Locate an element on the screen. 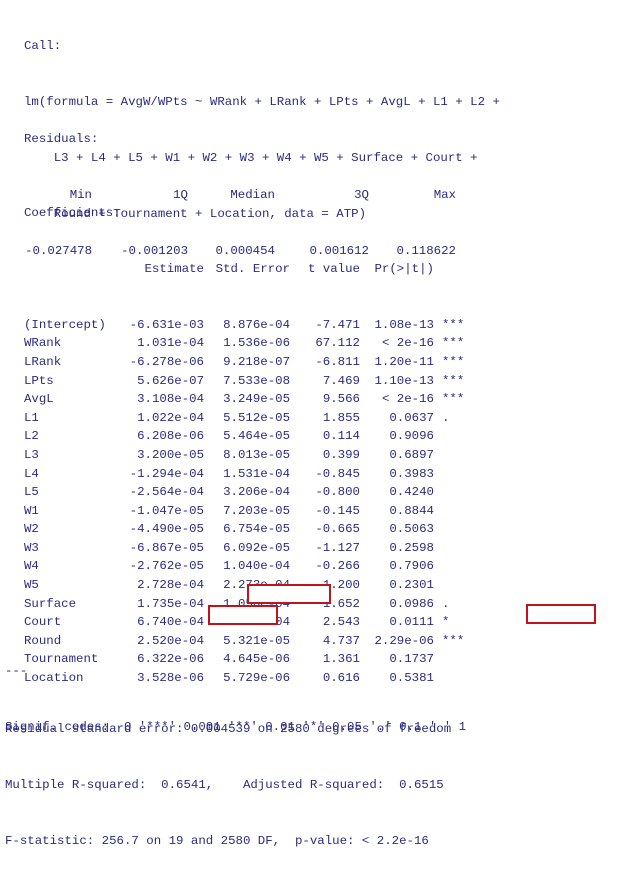 Image resolution: width=620 pixels, height=869 pixels. coef-t-value: -6.811 is located at coordinates (337, 361).